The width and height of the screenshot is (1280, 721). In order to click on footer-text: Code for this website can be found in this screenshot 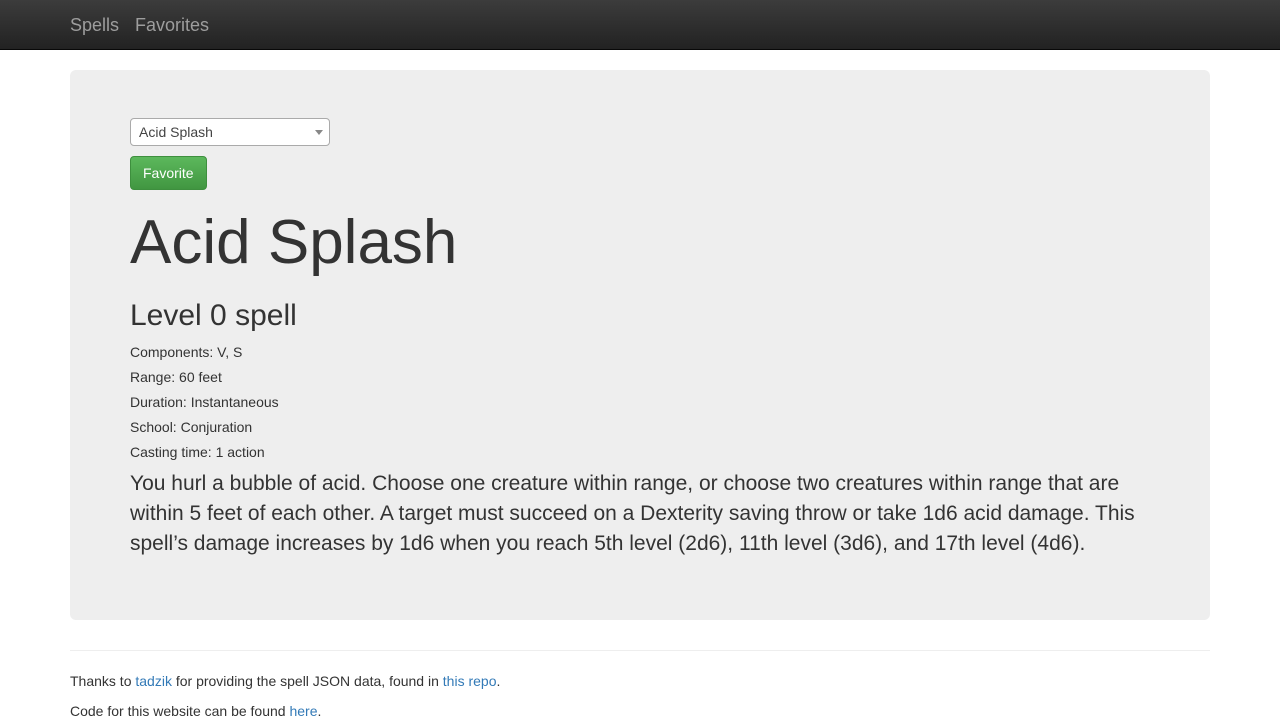, I will do `click(180, 711)`.